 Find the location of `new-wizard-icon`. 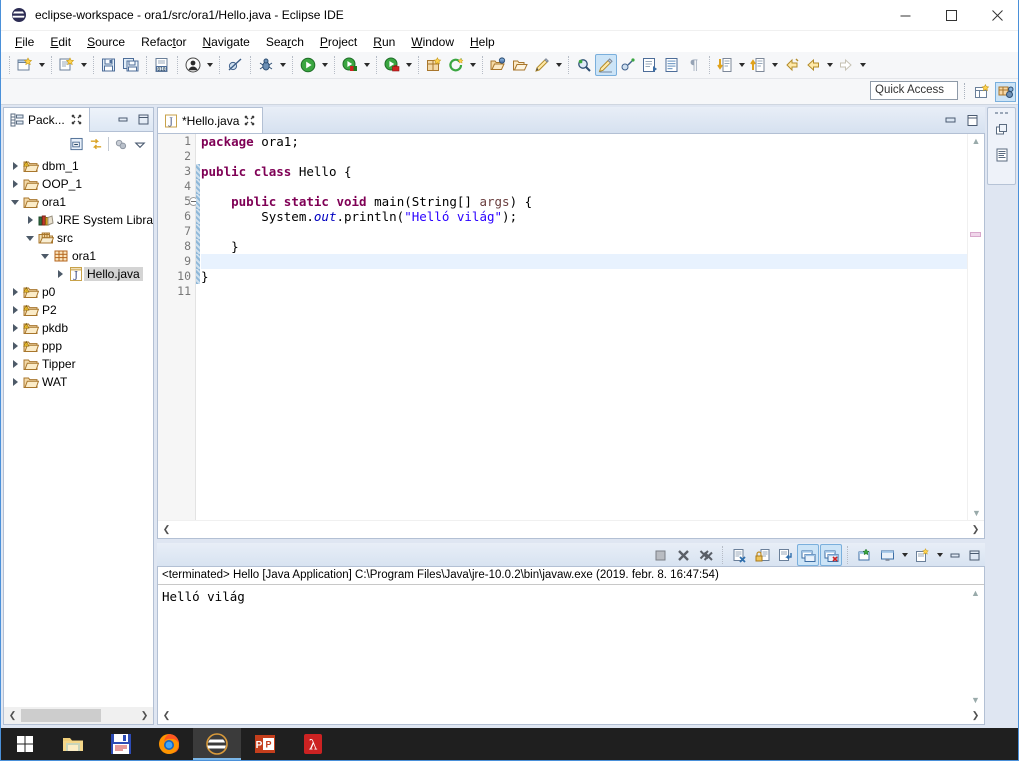

new-wizard-icon is located at coordinates (25, 65).